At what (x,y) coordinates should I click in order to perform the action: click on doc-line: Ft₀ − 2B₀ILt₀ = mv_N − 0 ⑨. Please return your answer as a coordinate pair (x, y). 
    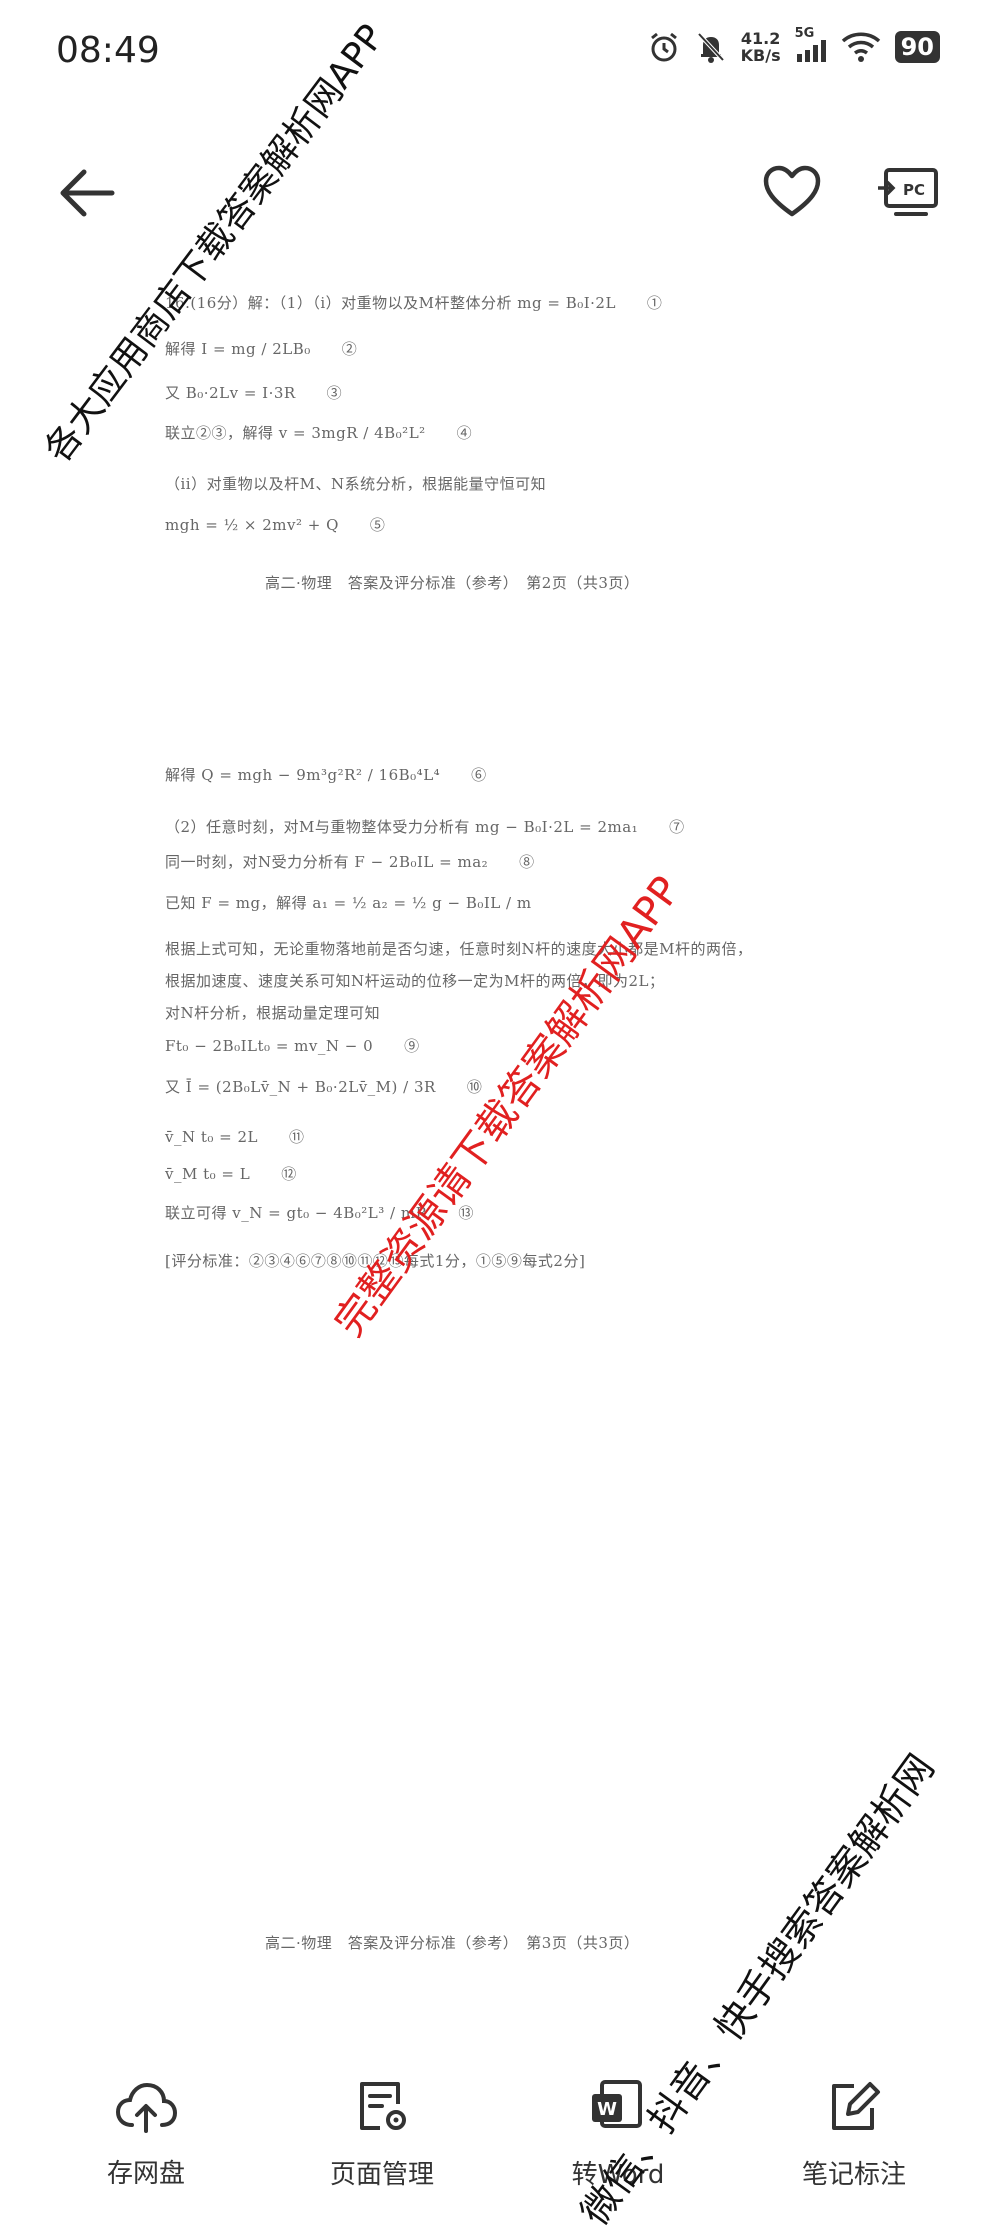
    Looking at the image, I should click on (292, 1046).